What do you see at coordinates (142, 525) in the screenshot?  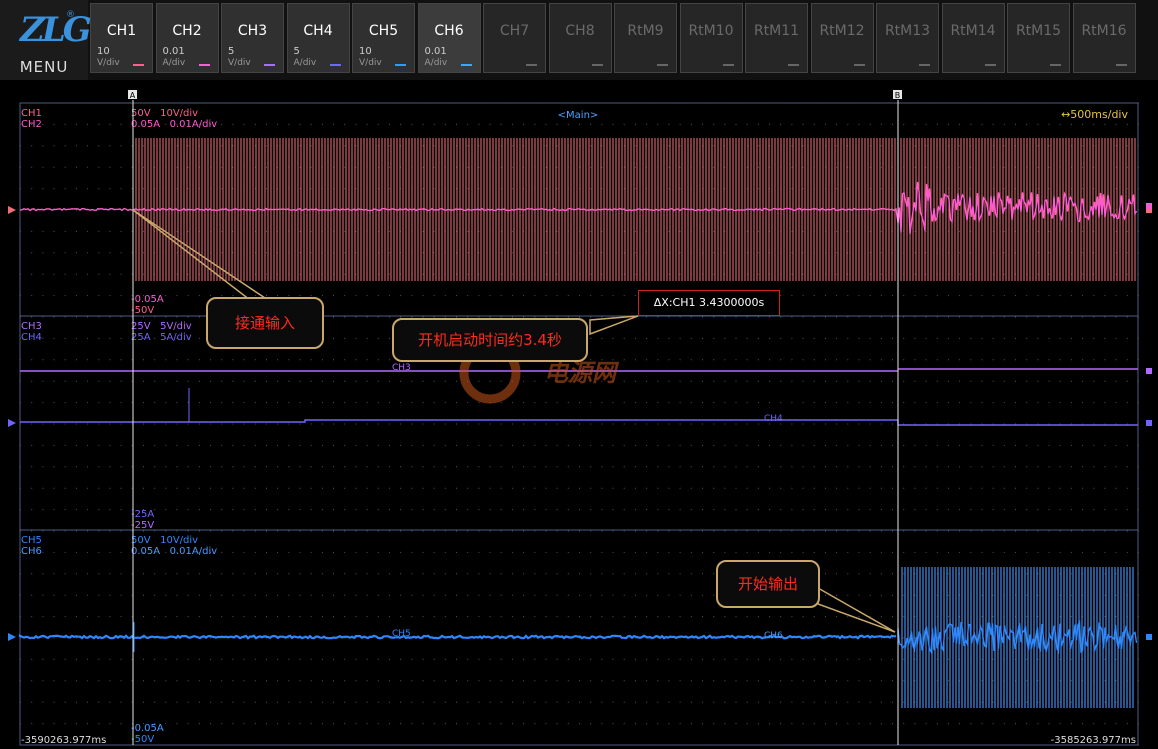 I see `panel2-min-b: -25V` at bounding box center [142, 525].